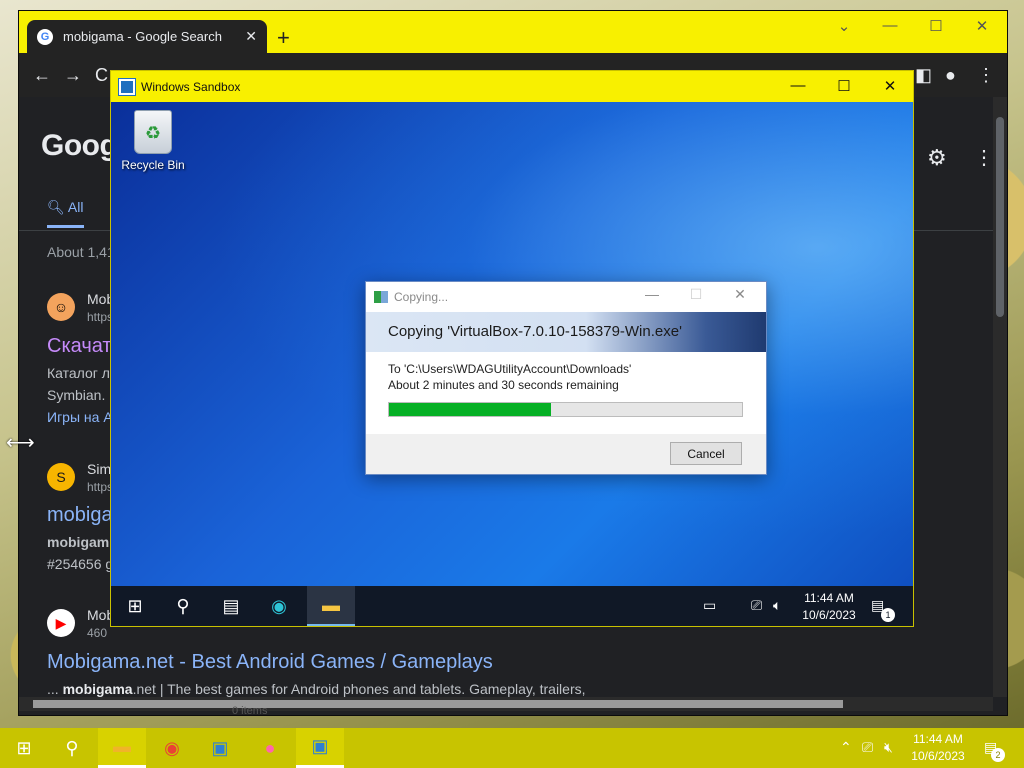 This screenshot has width=1024, height=768. I want to click on search-icon: 🔍︎, so click(56, 207).